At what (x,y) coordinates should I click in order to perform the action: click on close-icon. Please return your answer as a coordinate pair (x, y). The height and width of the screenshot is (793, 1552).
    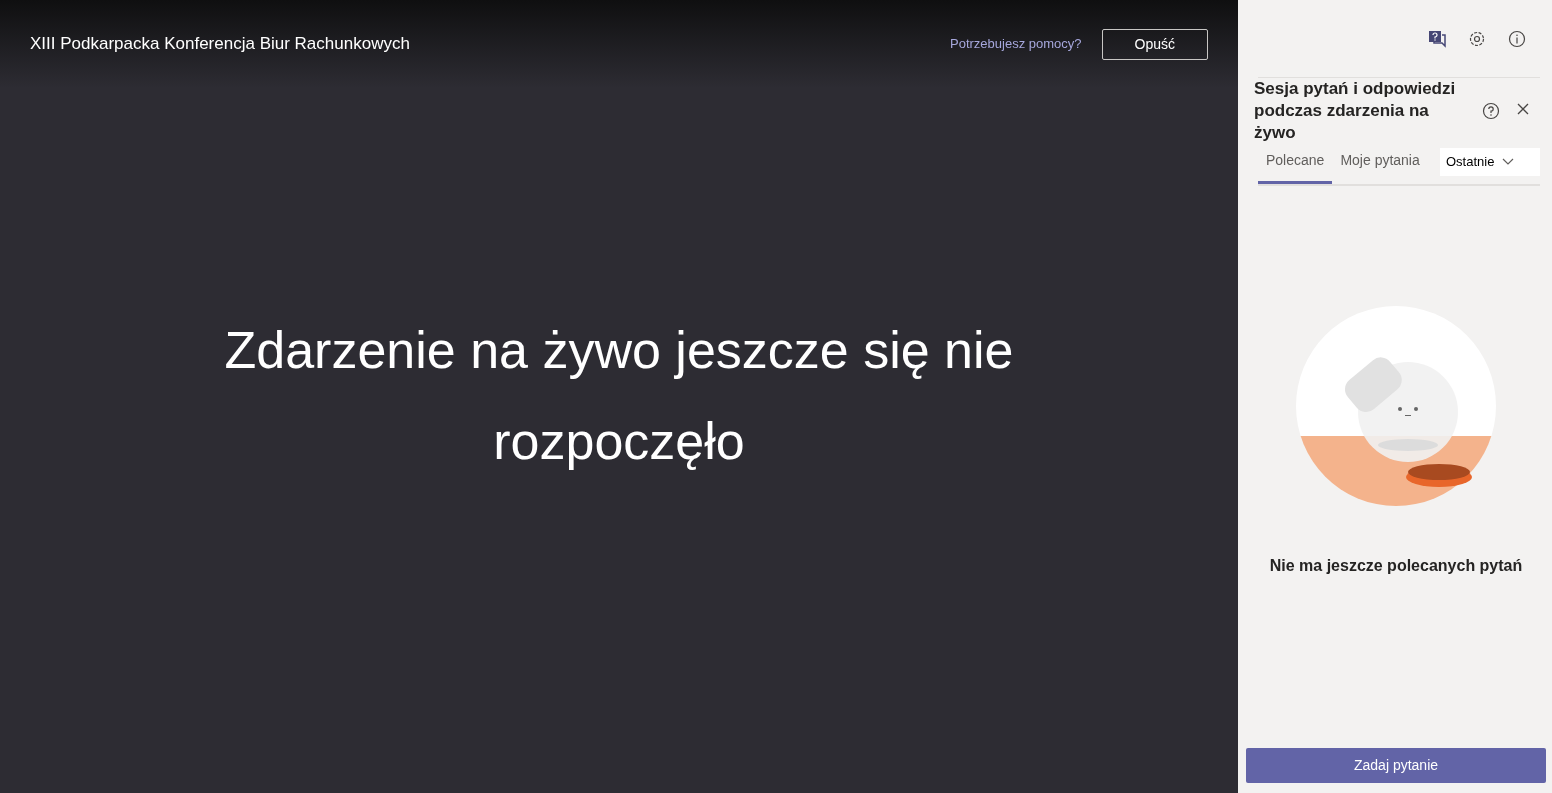
    Looking at the image, I should click on (1523, 109).